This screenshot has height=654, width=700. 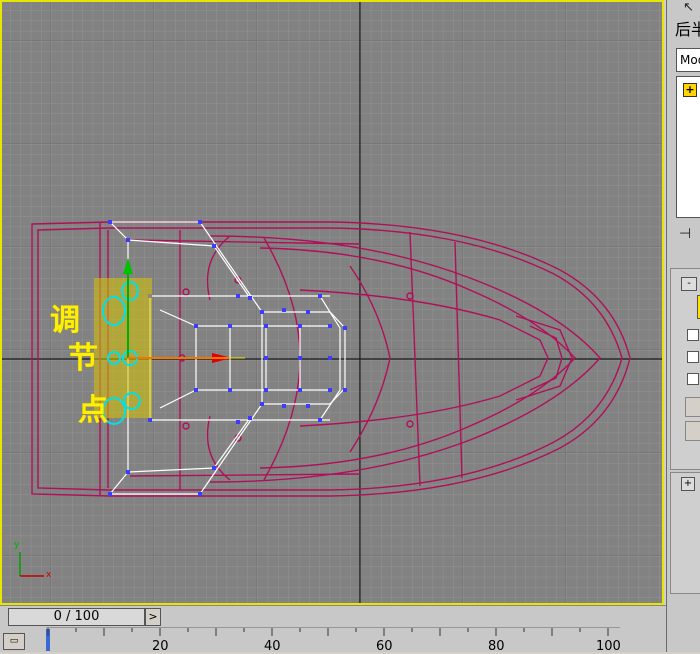 What do you see at coordinates (49, 575) in the screenshot?
I see `axis-label-x: x` at bounding box center [49, 575].